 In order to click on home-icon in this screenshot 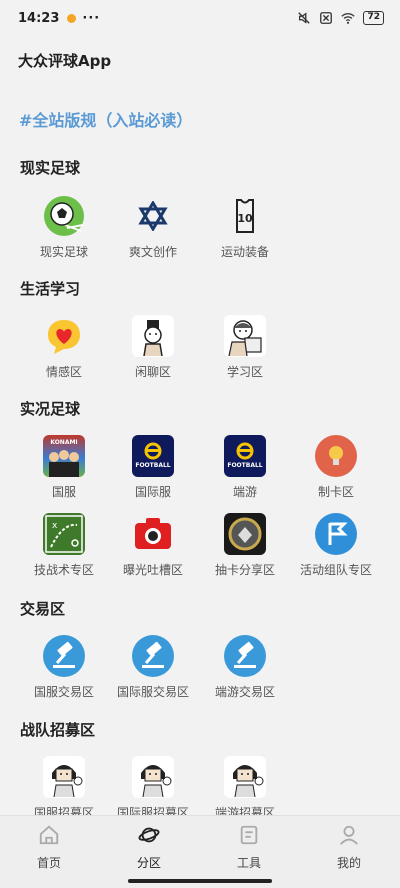, I will do `click(49, 835)`.